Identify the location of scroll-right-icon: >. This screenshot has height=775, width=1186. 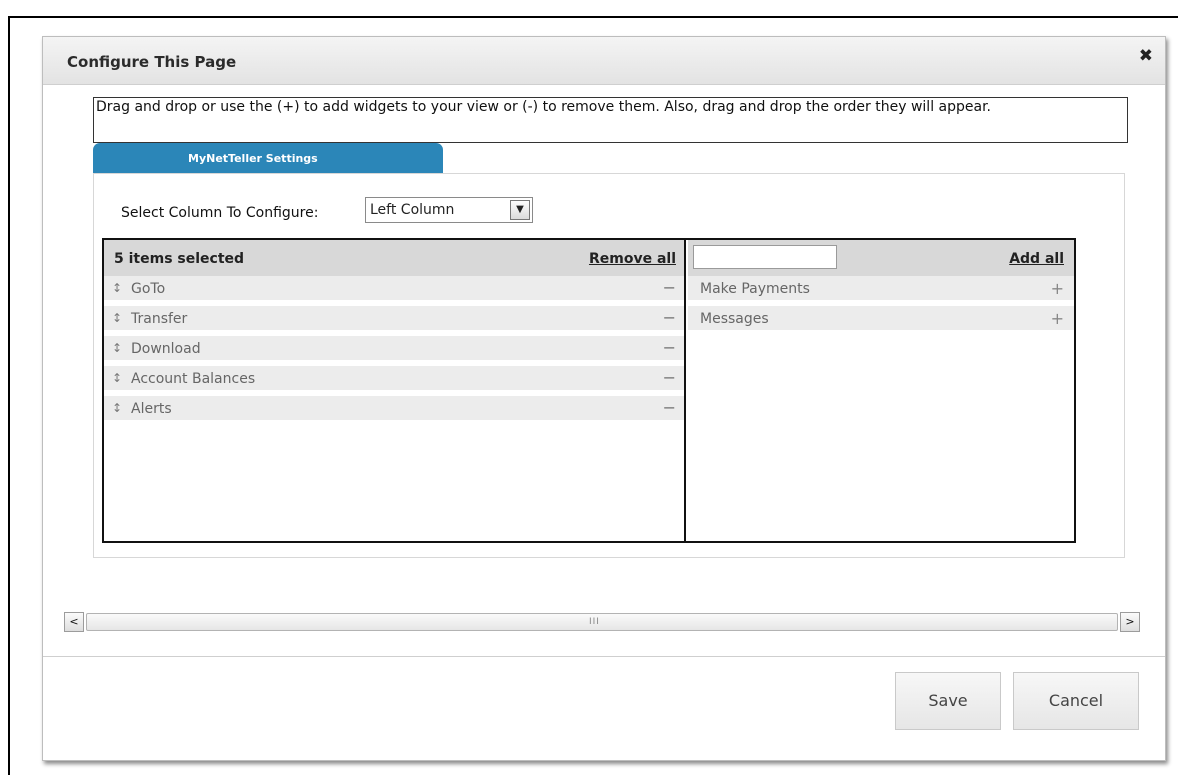
(1130, 622).